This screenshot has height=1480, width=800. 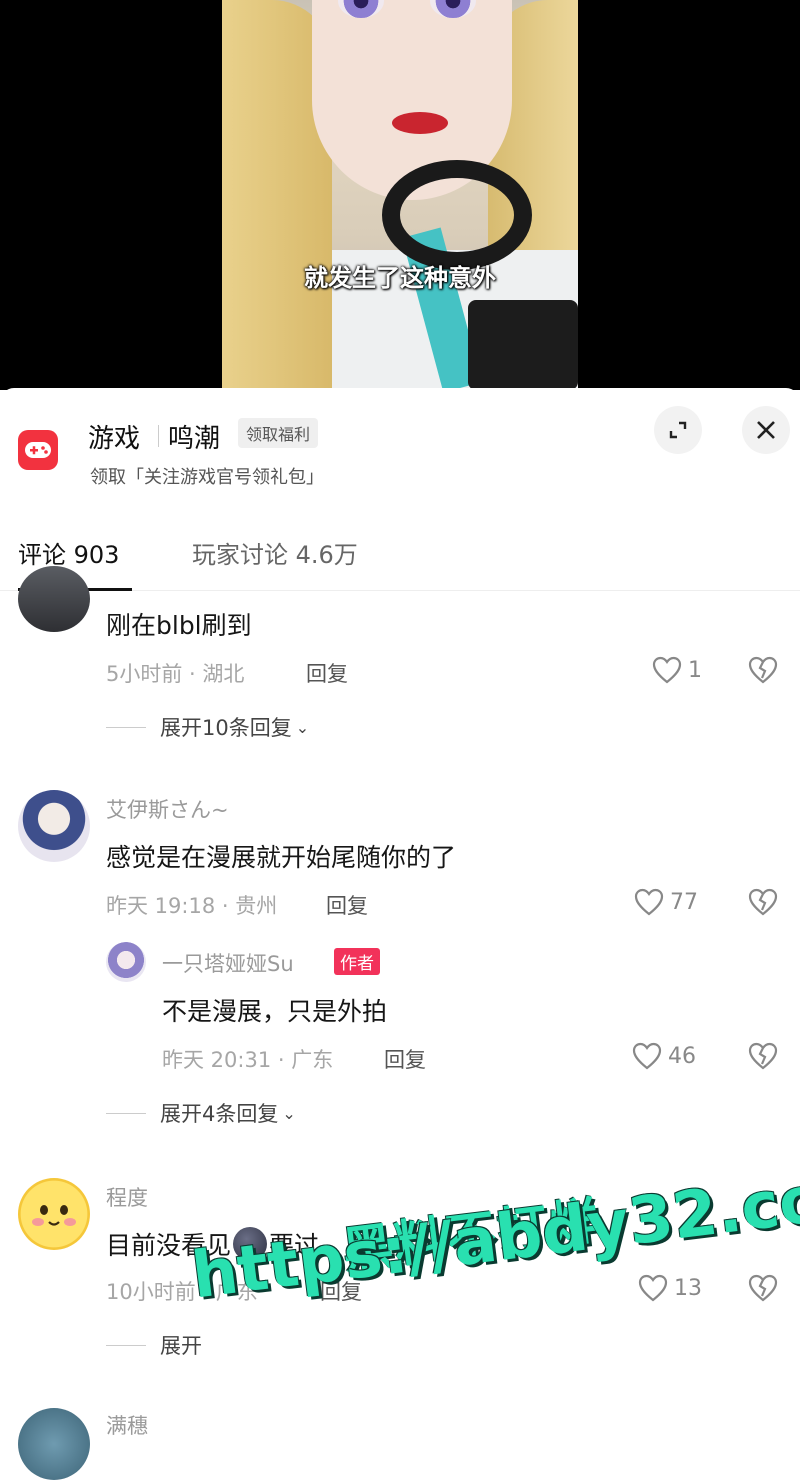 What do you see at coordinates (400, 278) in the screenshot?
I see `video-subtitle: 就发生了这种意外` at bounding box center [400, 278].